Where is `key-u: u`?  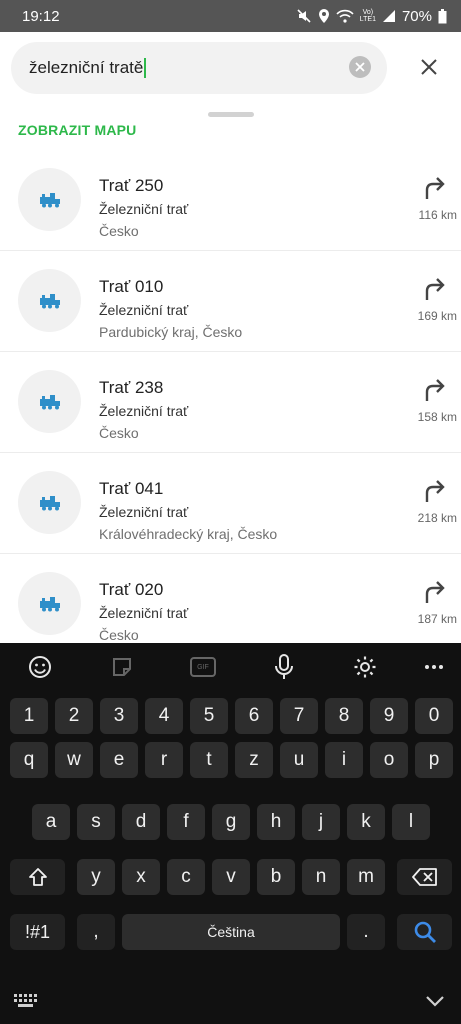
key-u: u is located at coordinates (299, 760).